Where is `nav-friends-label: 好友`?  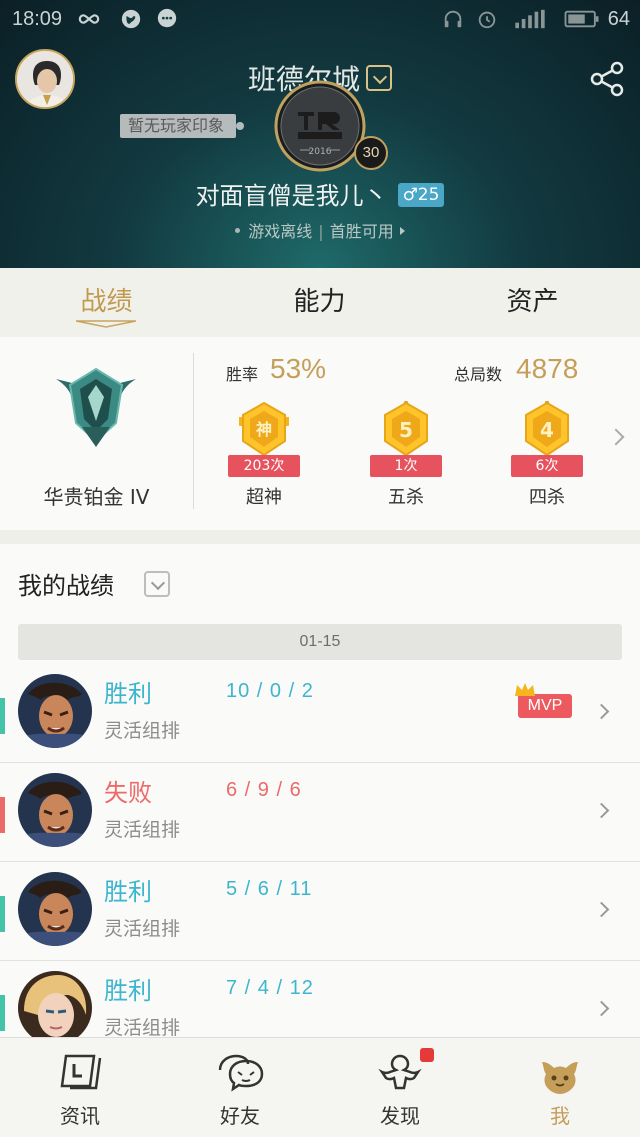
nav-friends-label: 好友 is located at coordinates (240, 1116).